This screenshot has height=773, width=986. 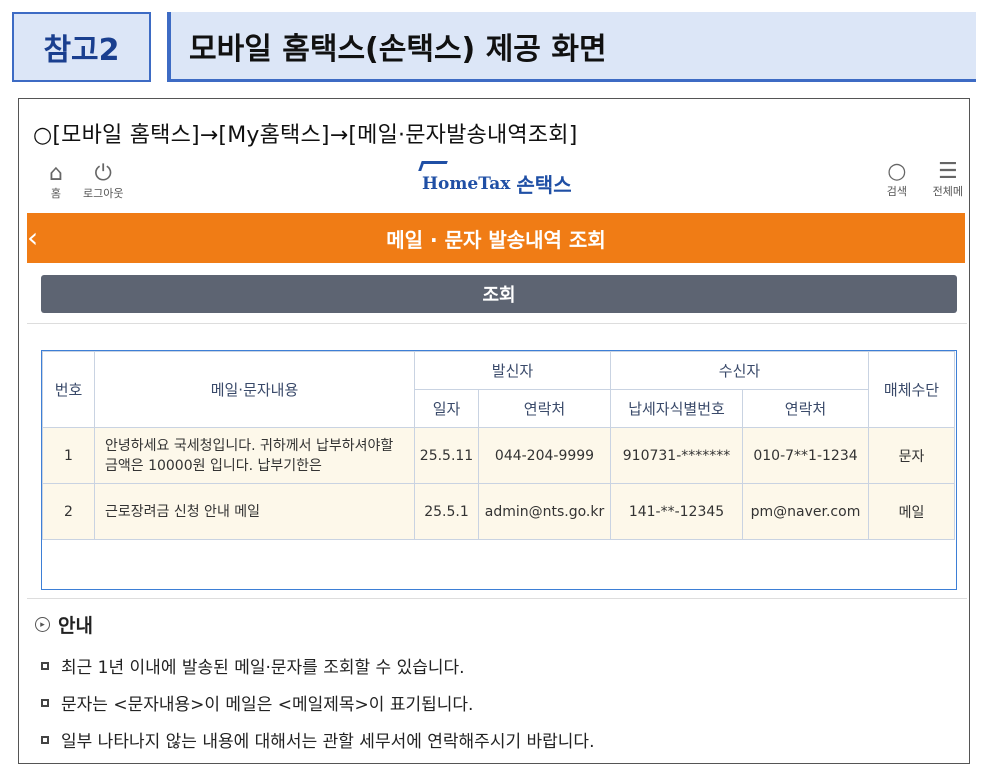 I want to click on home-label: 홈, so click(x=56, y=193).